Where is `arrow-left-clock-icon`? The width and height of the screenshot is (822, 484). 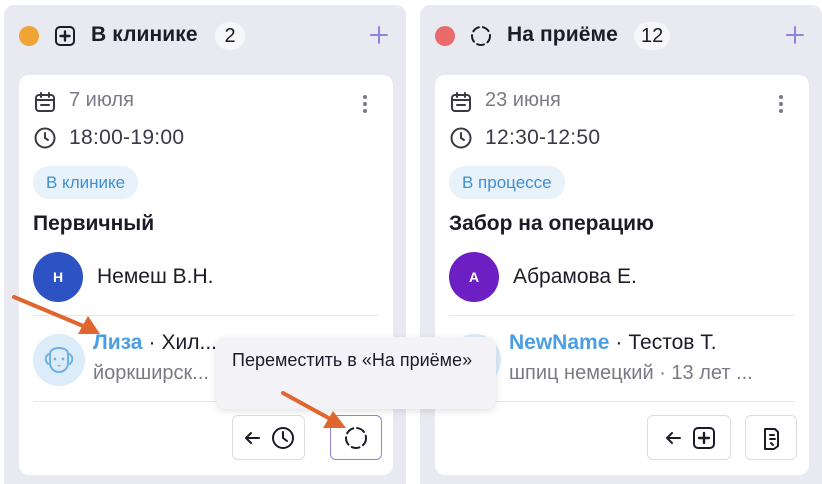
arrow-left-clock-icon is located at coordinates (269, 438).